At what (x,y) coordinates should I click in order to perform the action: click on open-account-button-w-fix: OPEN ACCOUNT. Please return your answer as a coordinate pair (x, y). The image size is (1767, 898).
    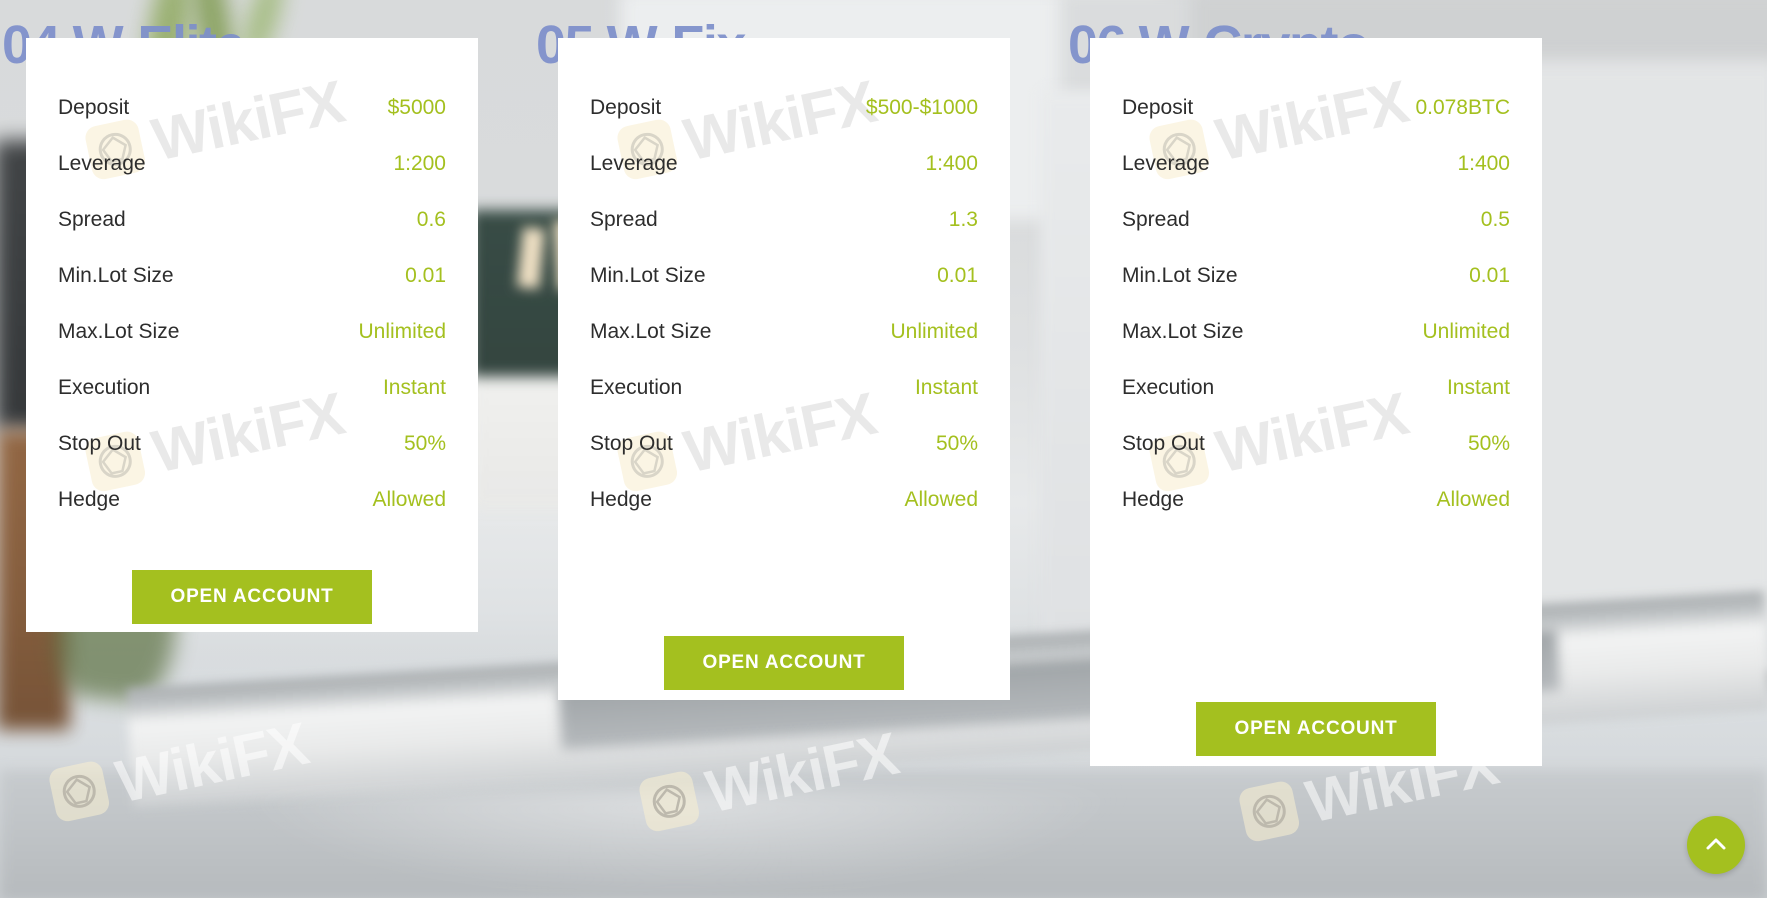
    Looking at the image, I should click on (784, 663).